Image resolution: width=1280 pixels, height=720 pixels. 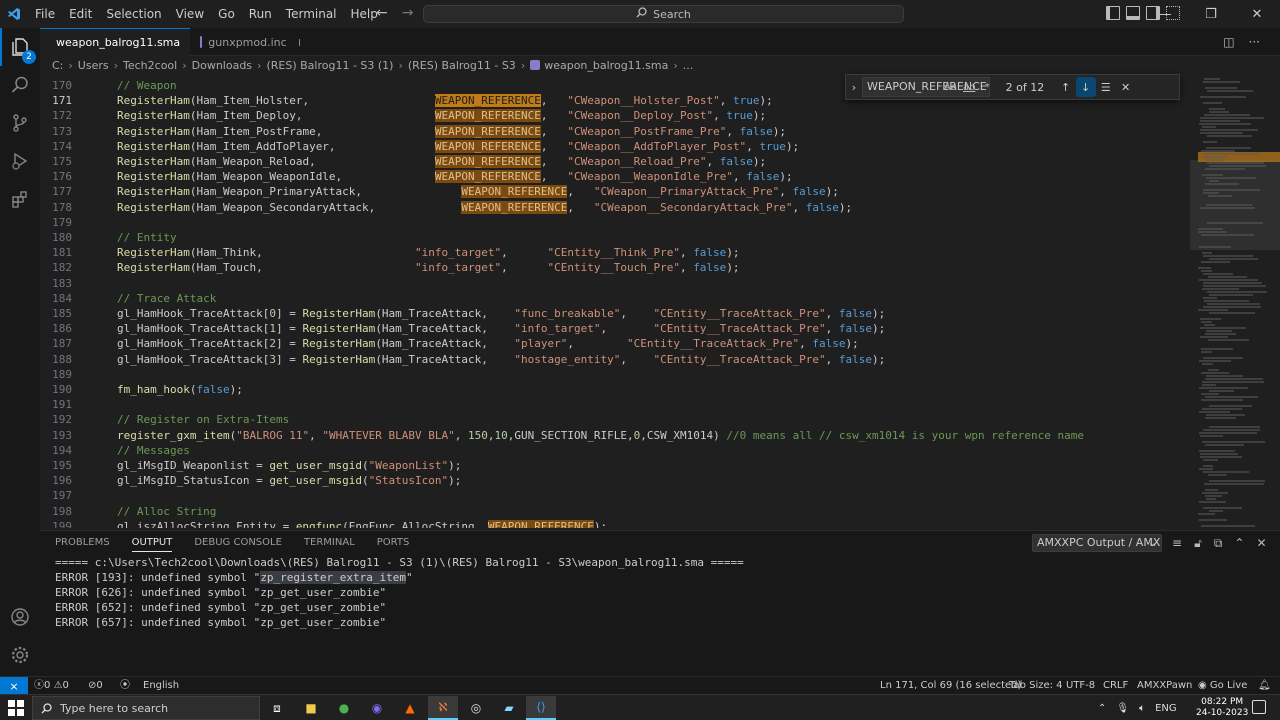 I want to click on close-find-icon: ✕, so click(x=1126, y=87).